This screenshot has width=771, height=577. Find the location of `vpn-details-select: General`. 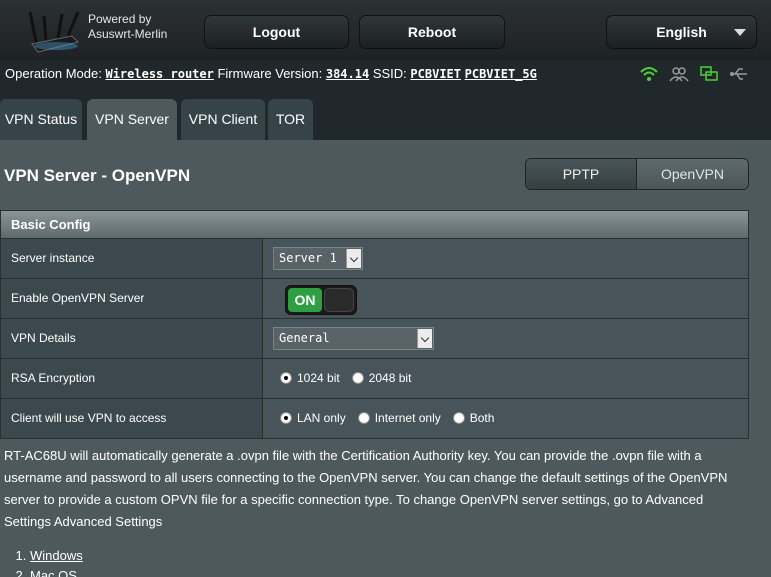

vpn-details-select: General is located at coordinates (353, 338).